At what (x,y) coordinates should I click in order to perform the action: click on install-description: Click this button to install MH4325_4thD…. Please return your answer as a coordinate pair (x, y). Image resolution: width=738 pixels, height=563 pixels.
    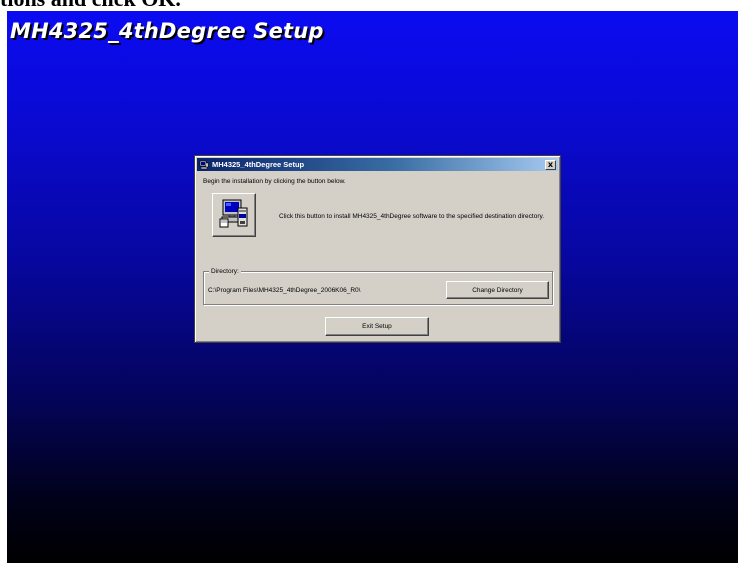
    Looking at the image, I should click on (412, 216).